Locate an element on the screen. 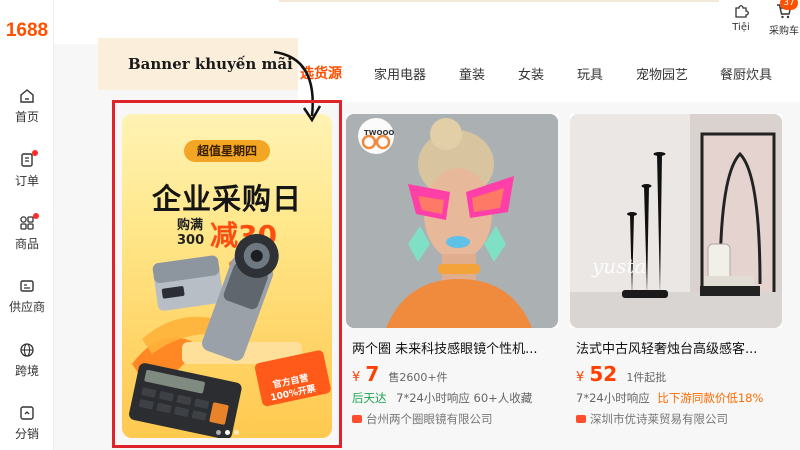 The height and width of the screenshot is (450, 800). product-price: ¥ 7 售2600+件 is located at coordinates (400, 374).